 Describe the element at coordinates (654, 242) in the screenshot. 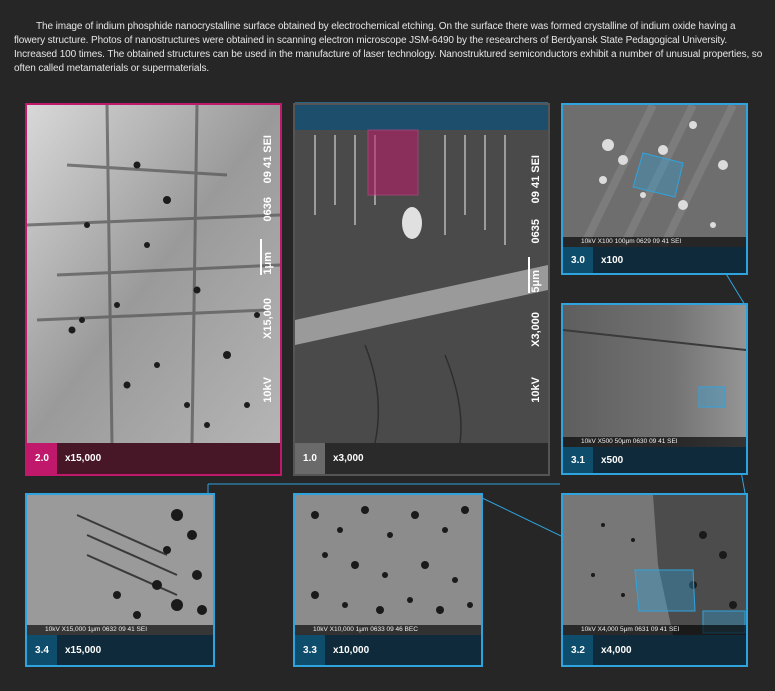

I see `sem-databar: 10kV X100 100μm 0629 09 41 SEI` at that location.